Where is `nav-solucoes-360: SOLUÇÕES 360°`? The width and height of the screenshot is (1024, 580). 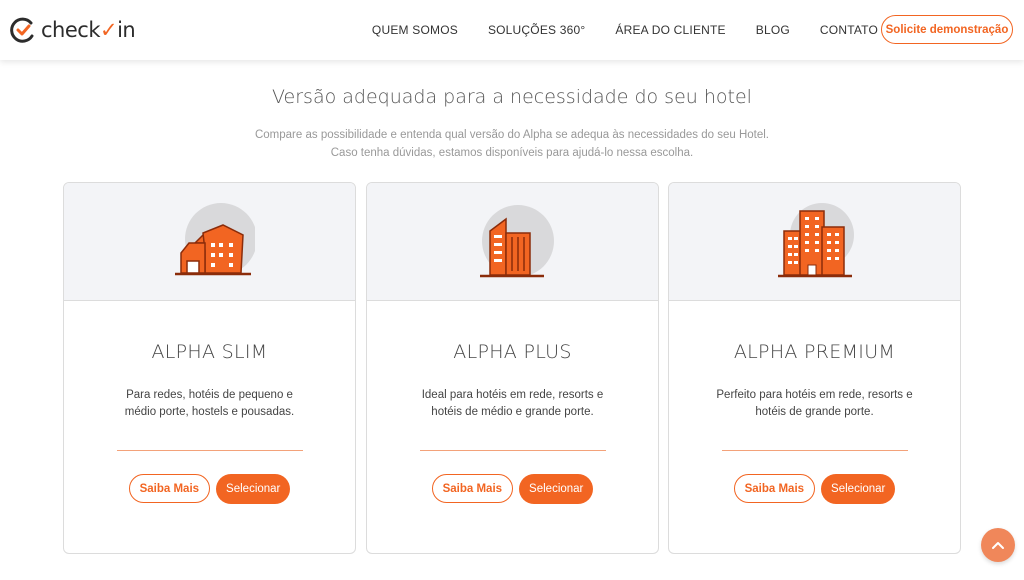
nav-solucoes-360: SOLUÇÕES 360° is located at coordinates (536, 30).